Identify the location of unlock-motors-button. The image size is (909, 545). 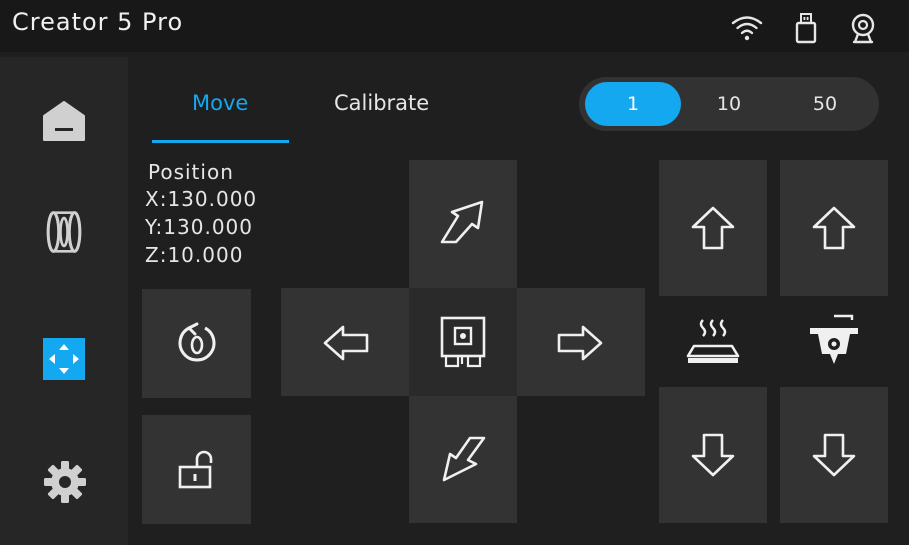
(196, 469).